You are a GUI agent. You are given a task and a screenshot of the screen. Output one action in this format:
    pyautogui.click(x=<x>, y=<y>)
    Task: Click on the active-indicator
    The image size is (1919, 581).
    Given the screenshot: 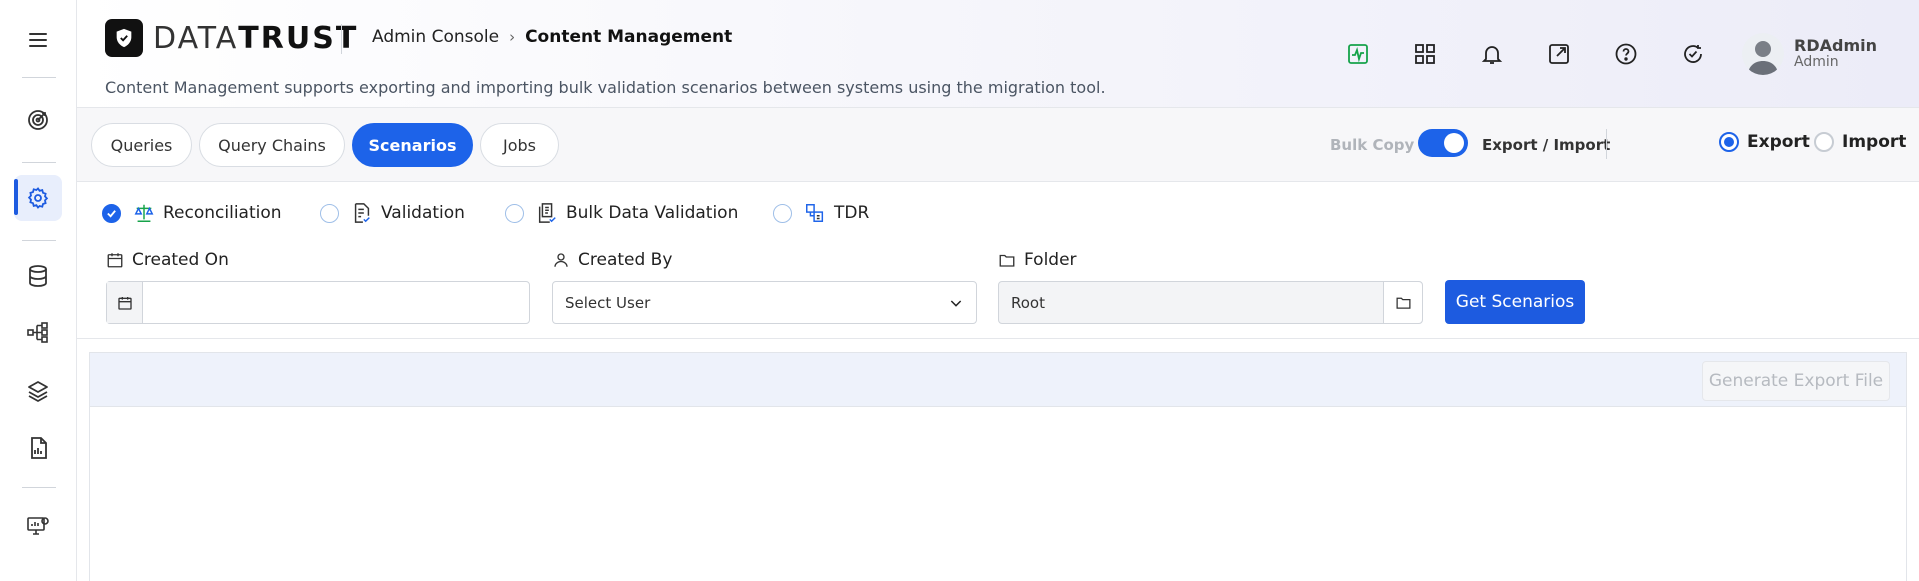 What is the action you would take?
    pyautogui.click(x=16, y=197)
    